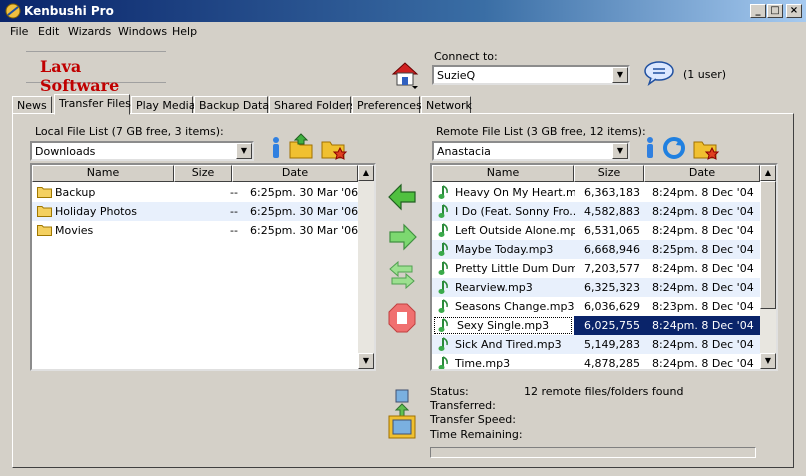  What do you see at coordinates (129, 131) in the screenshot?
I see `local-list-title: Local File List (7 GB free, 3 items):` at bounding box center [129, 131].